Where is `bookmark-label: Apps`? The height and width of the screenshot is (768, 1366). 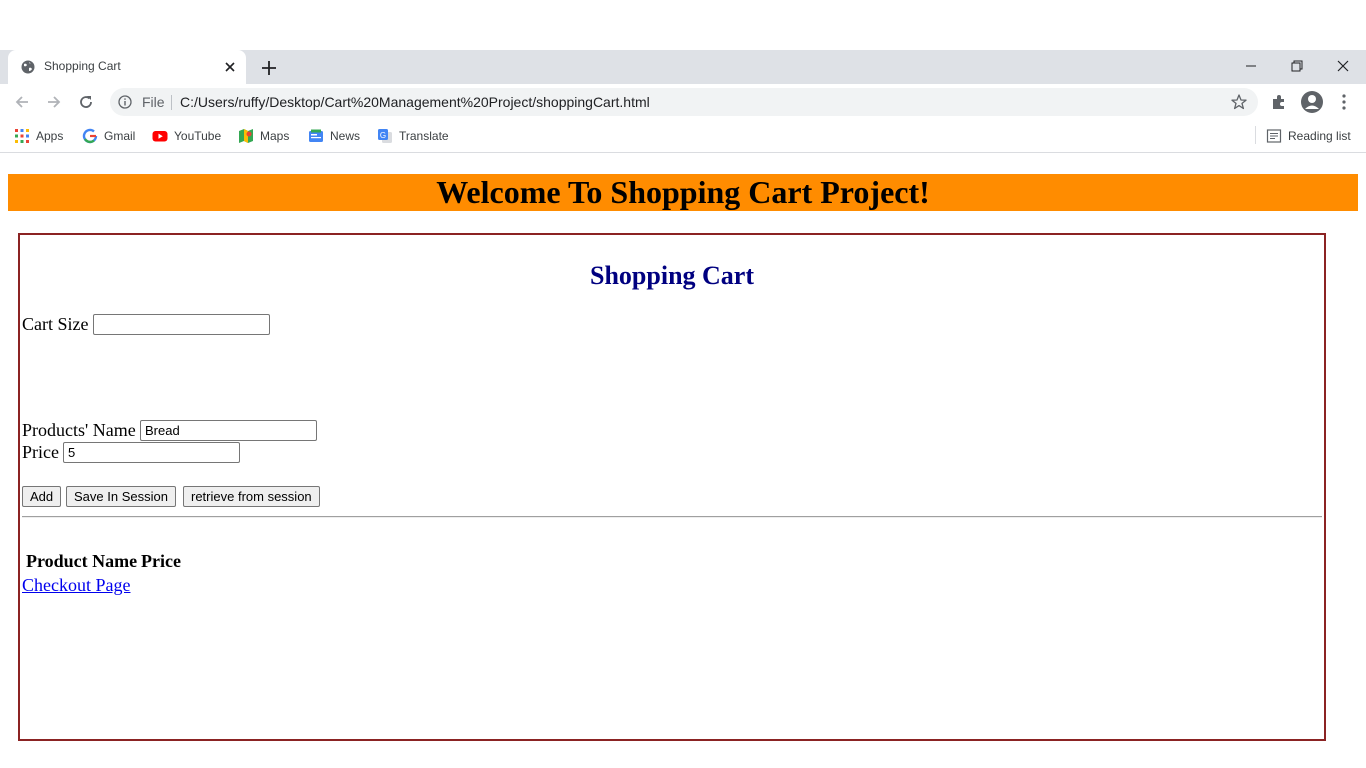 bookmark-label: Apps is located at coordinates (50, 136).